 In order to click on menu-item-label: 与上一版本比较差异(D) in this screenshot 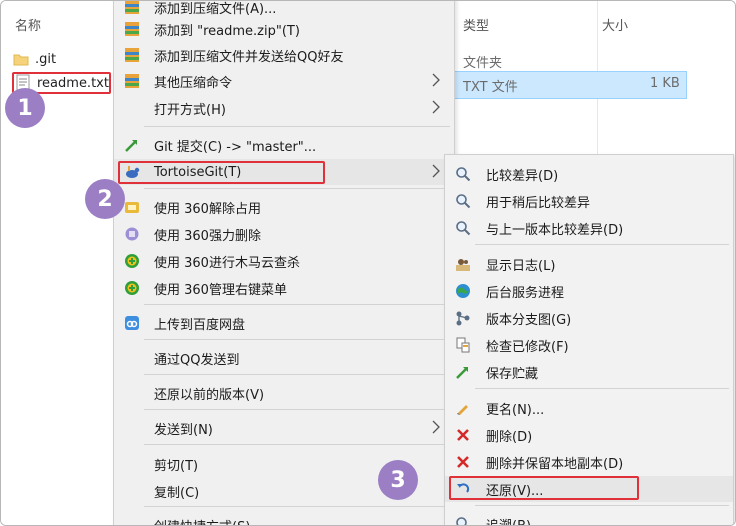, I will do `click(555, 230)`.